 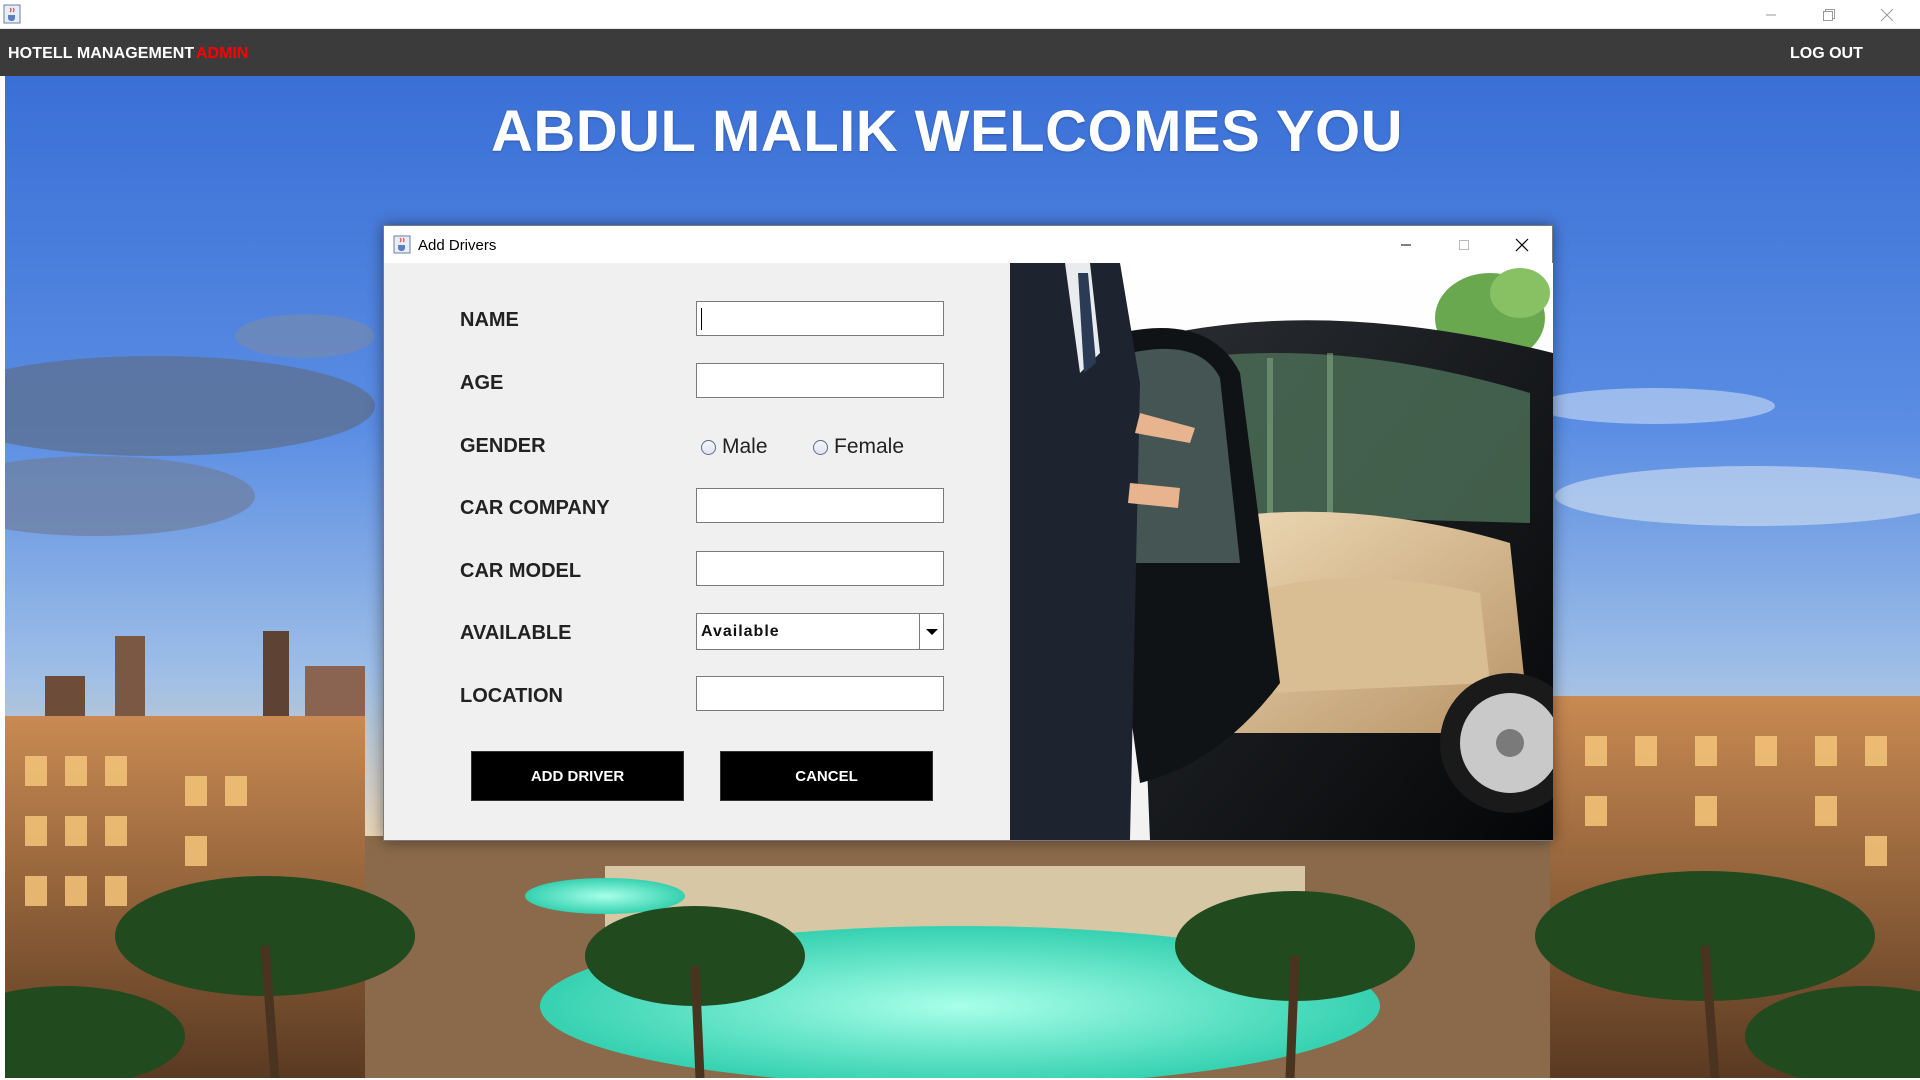 I want to click on gender-male-radio: Male, so click(x=734, y=447).